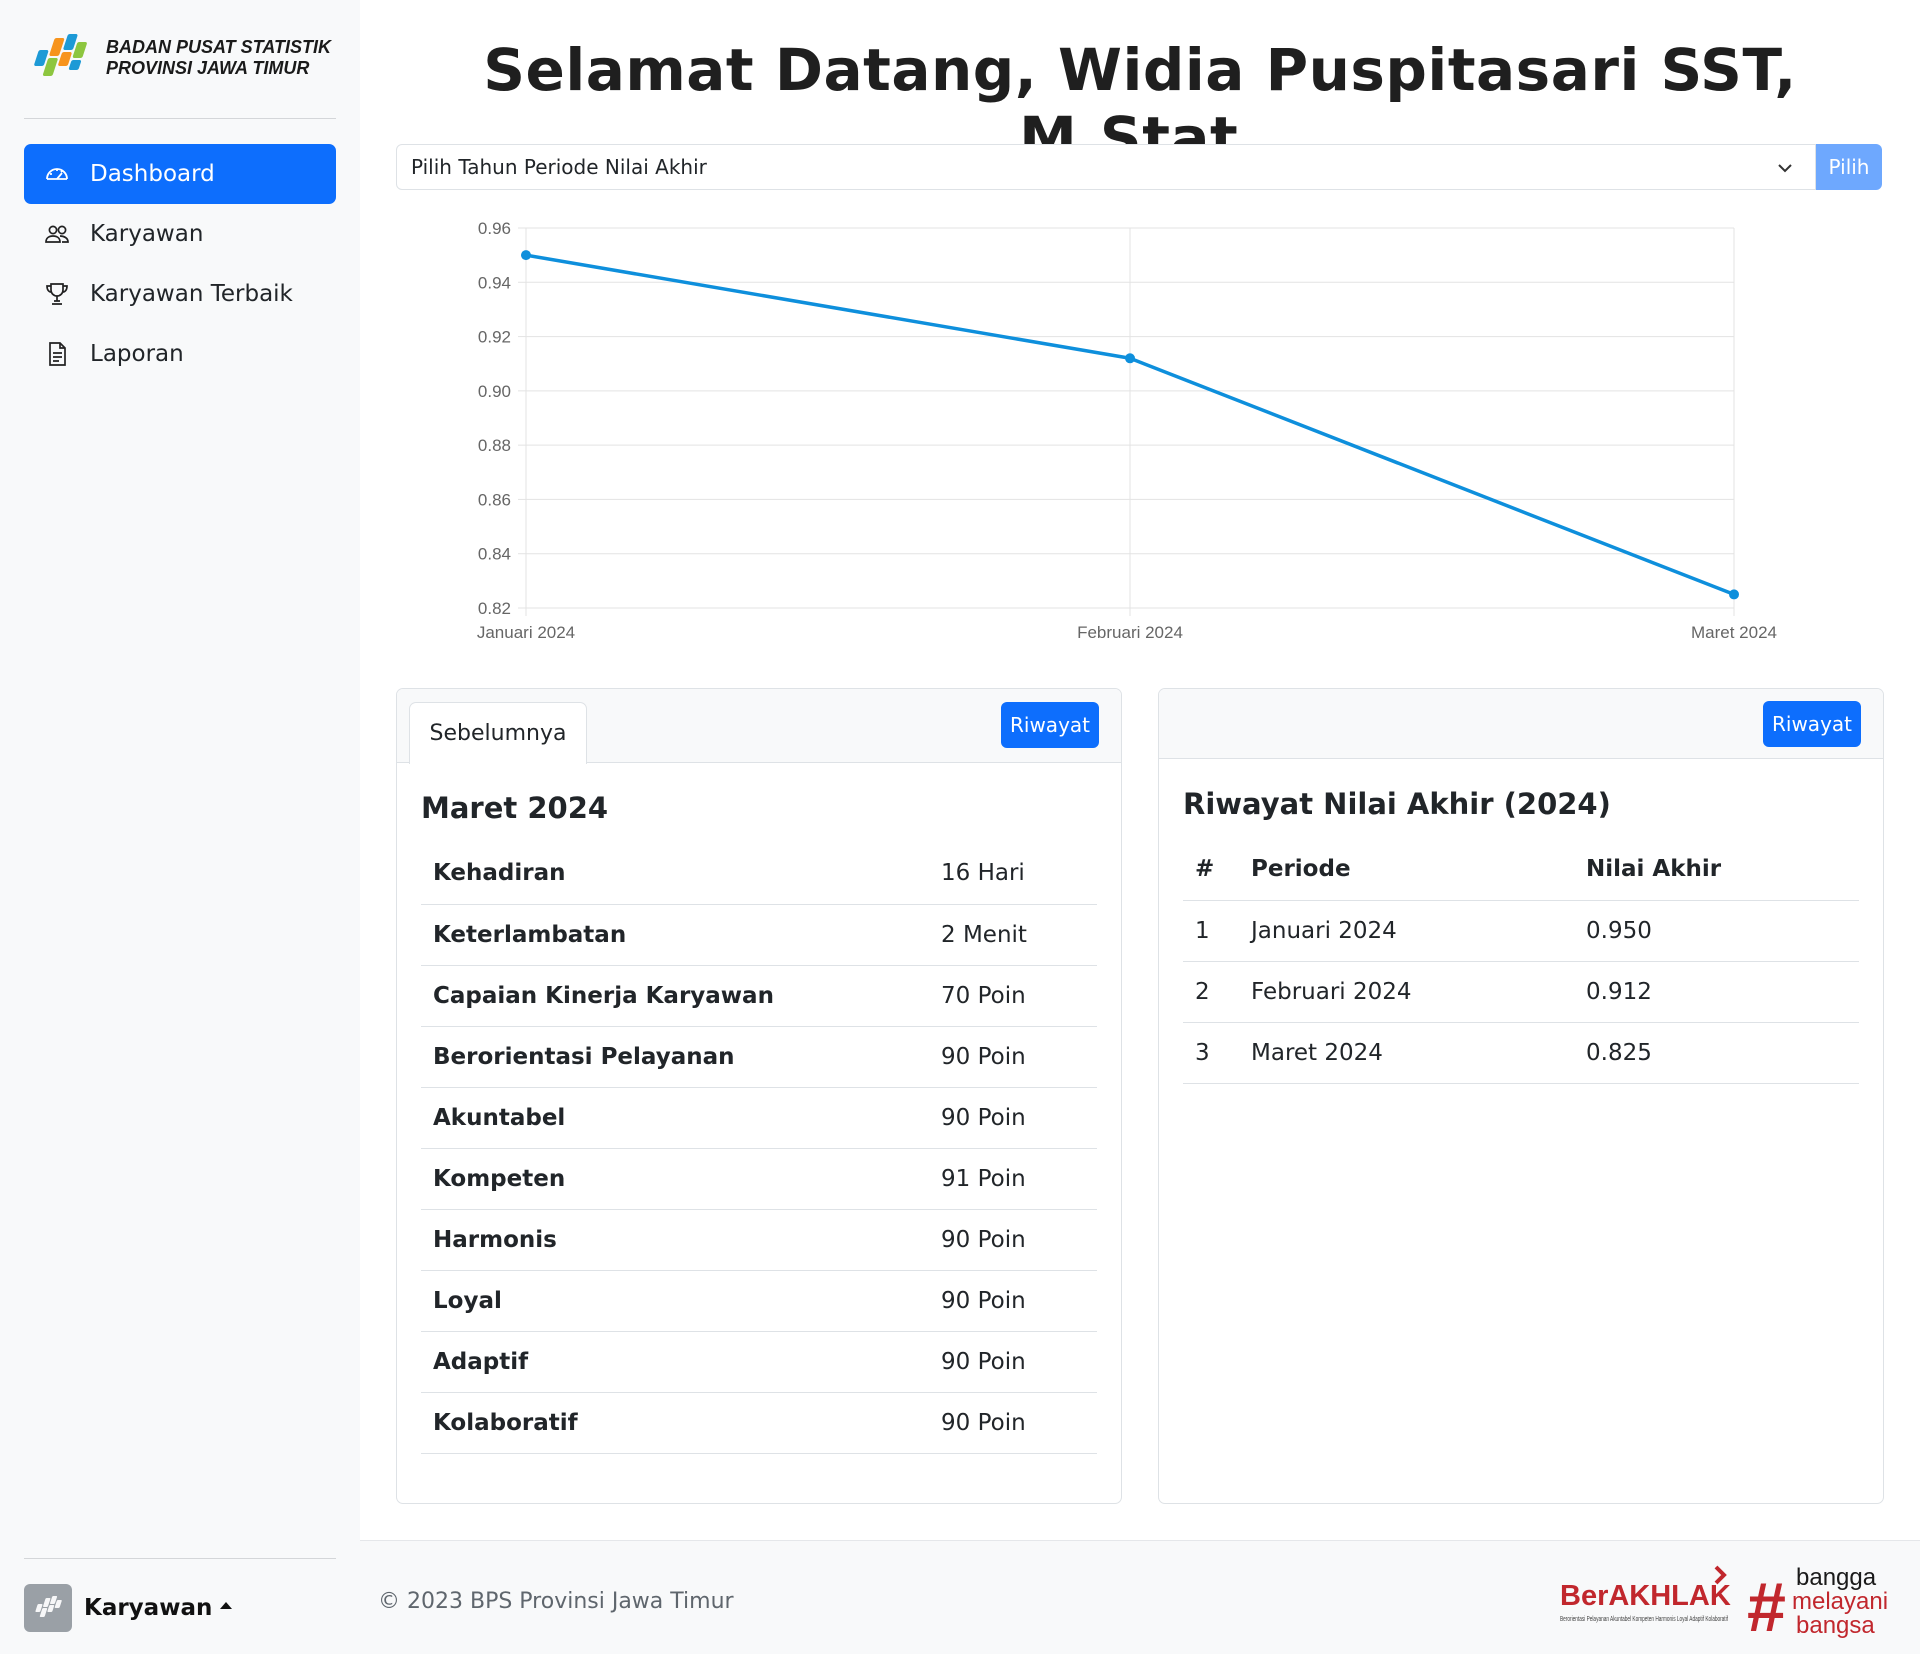 The image size is (1920, 1654). Describe the element at coordinates (675, 1118) in the screenshot. I see `stat-label: Akuntabel` at that location.